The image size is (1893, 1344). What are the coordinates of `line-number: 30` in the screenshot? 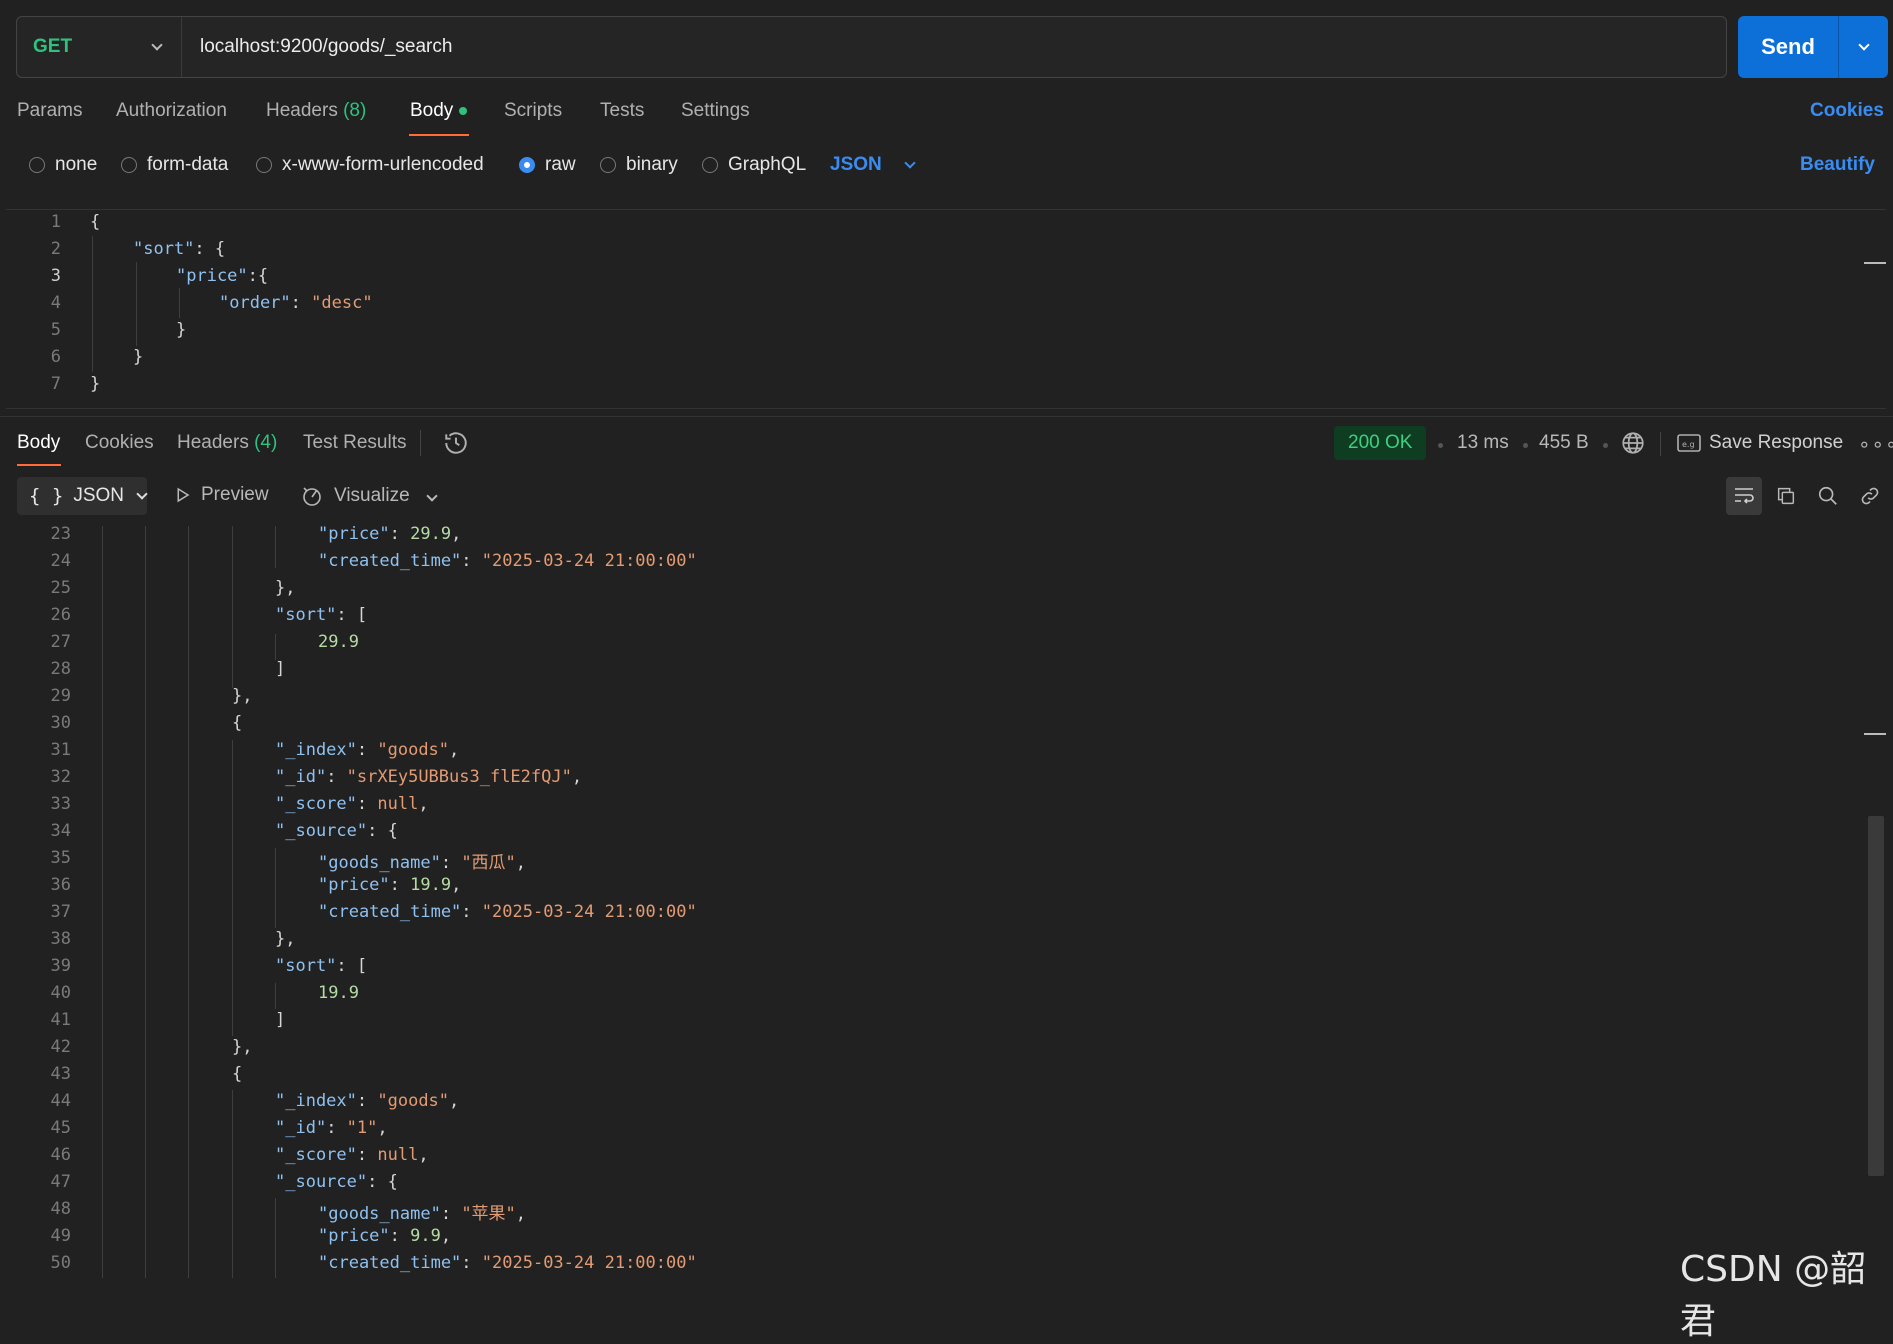 It's located at (60, 723).